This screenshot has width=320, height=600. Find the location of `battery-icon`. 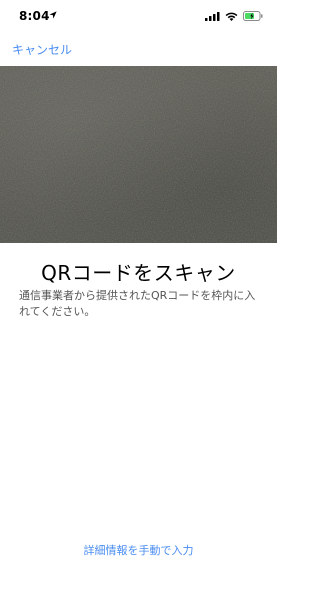

battery-icon is located at coordinates (253, 16).